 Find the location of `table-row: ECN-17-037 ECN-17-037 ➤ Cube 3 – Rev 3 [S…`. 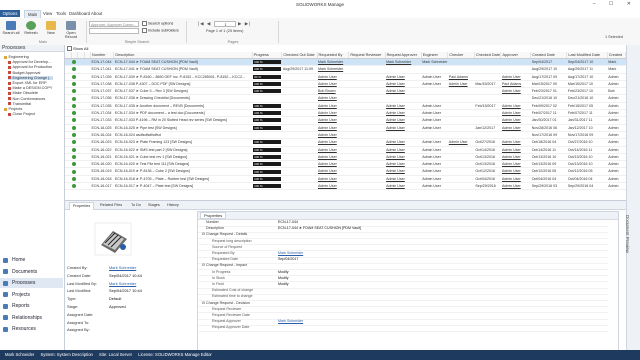

table-row: ECN-17-037 ECN-17-037 ➤ Cube 3 – Rev 3 [S… is located at coordinates (345, 91).